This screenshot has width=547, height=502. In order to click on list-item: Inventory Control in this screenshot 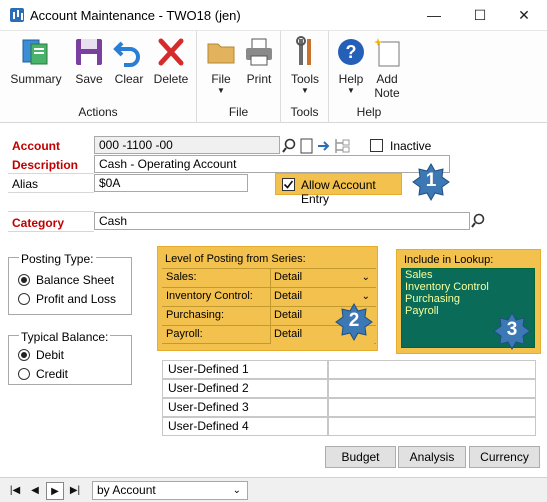, I will do `click(468, 287)`.